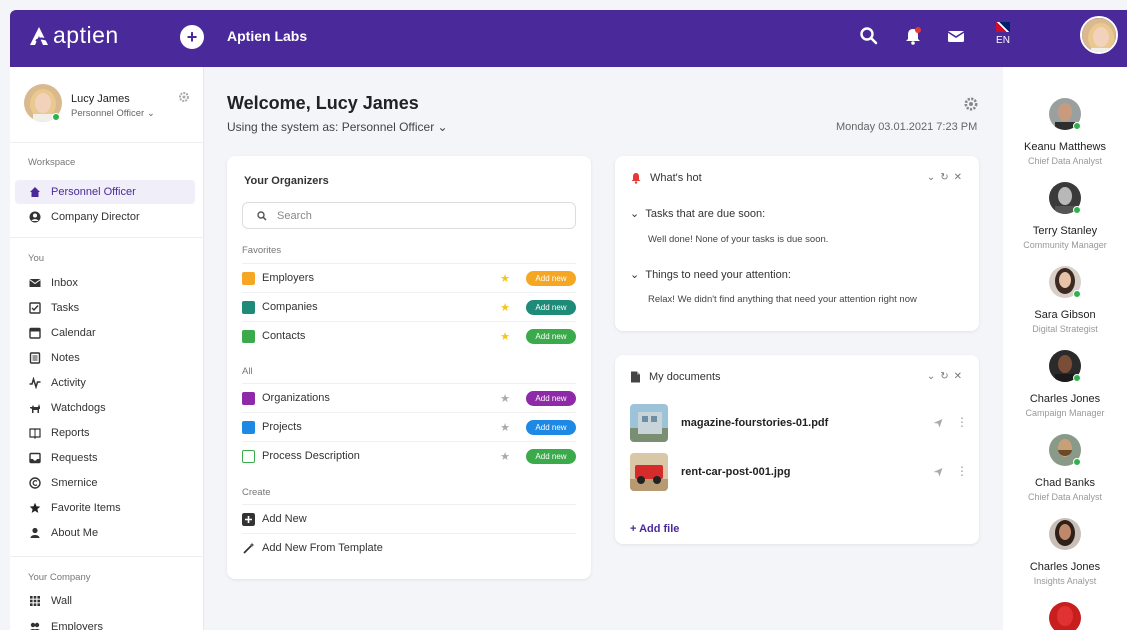  Describe the element at coordinates (799, 473) in the screenshot. I see `document-row: rent-car-post-001.jpg ⋮` at that location.